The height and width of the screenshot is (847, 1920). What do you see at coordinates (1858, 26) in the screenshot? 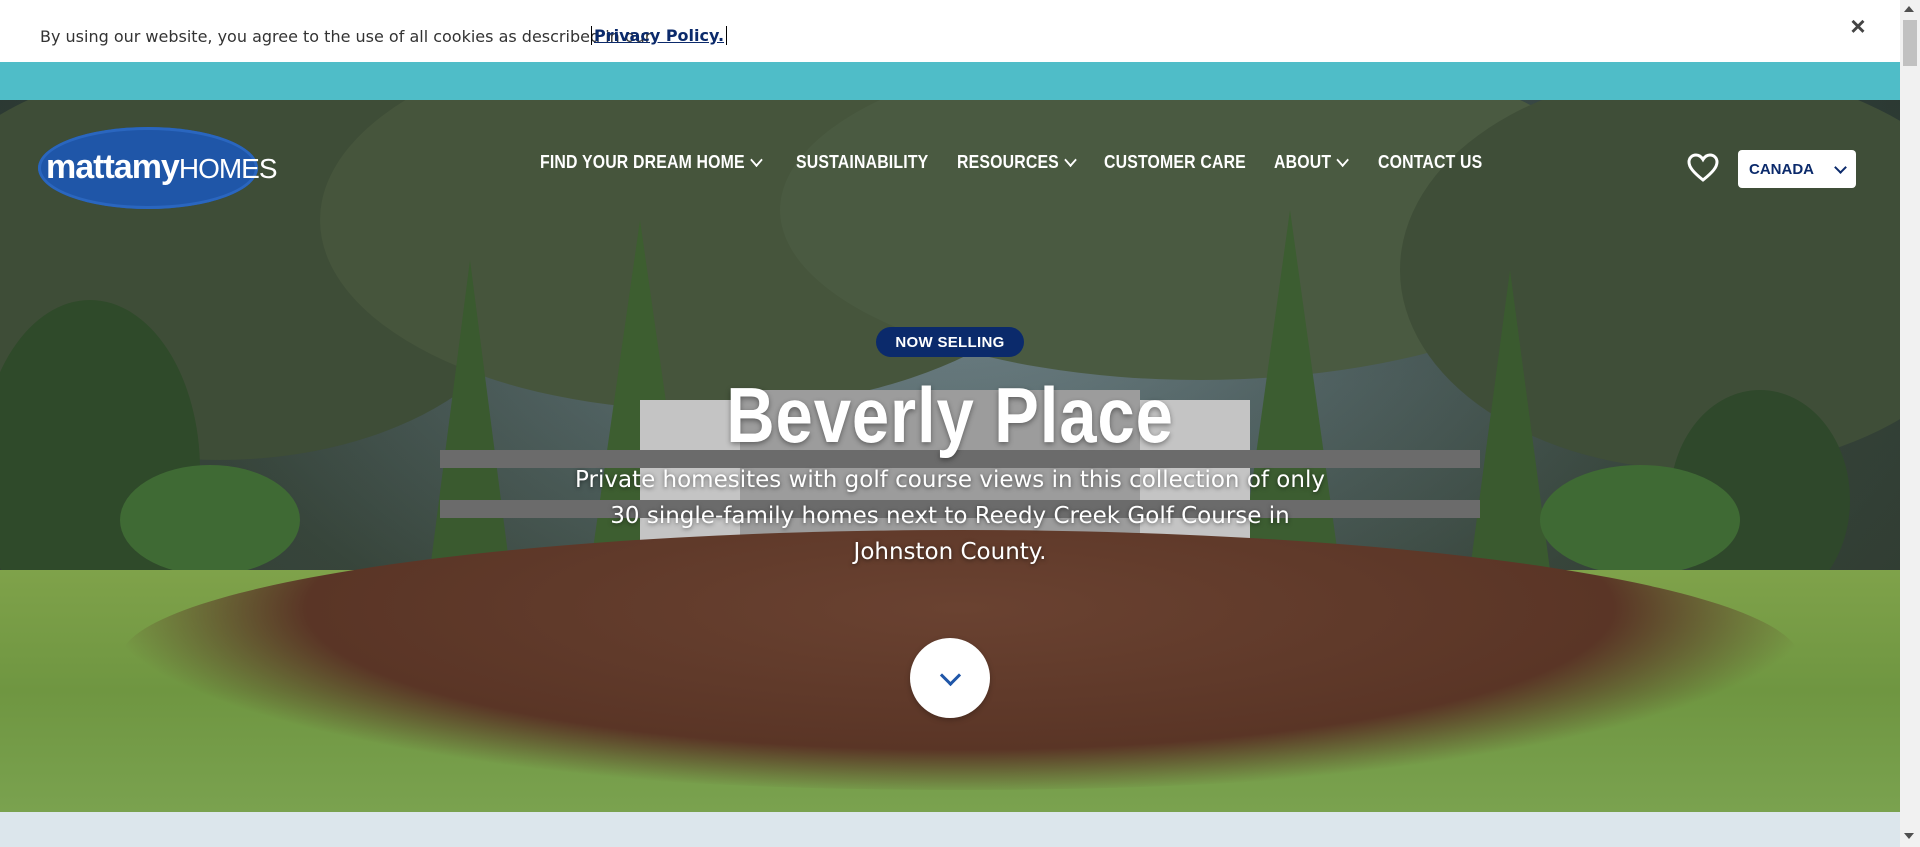
I see `close-icon: ×` at bounding box center [1858, 26].